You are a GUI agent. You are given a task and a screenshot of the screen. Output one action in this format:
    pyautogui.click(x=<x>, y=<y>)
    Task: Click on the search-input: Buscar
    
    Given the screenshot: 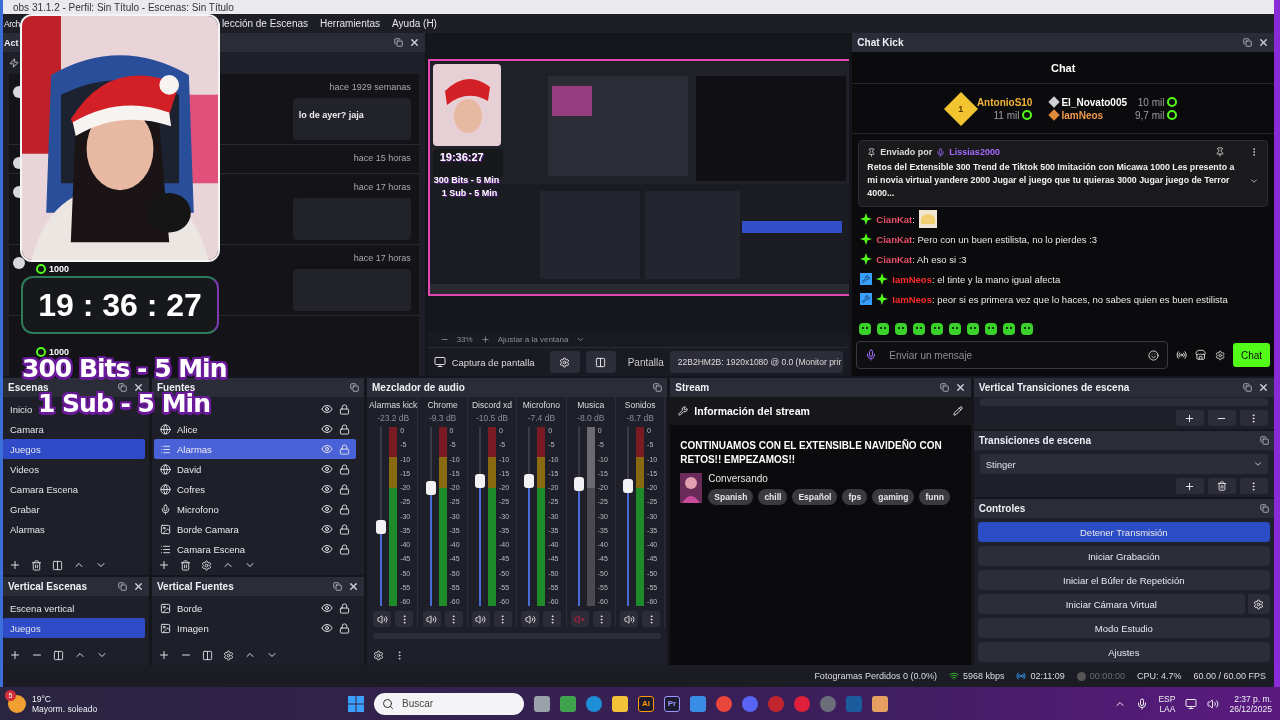 What is the action you would take?
    pyautogui.click(x=450, y=703)
    